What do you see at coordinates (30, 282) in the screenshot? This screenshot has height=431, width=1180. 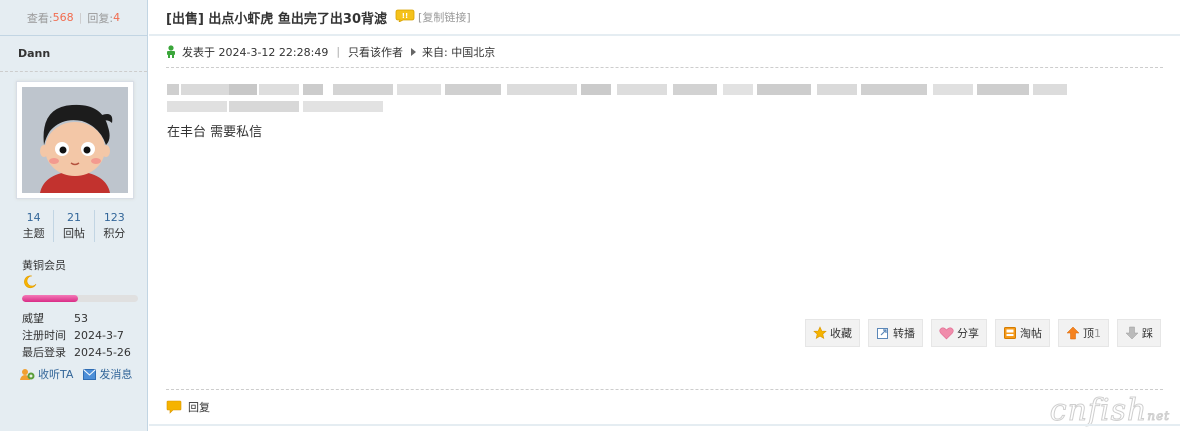 I see `moon-icon` at bounding box center [30, 282].